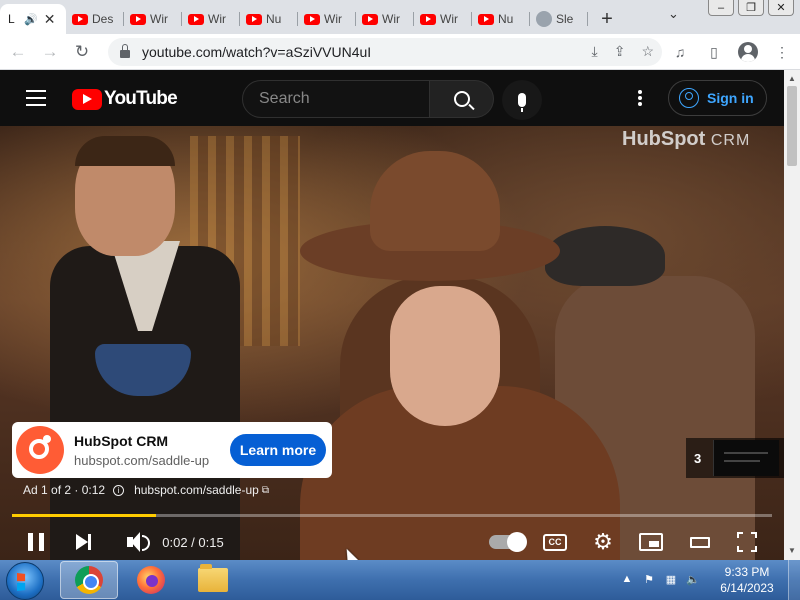 This screenshot has width=800, height=600. I want to click on close-window-button: ✕, so click(781, 8).